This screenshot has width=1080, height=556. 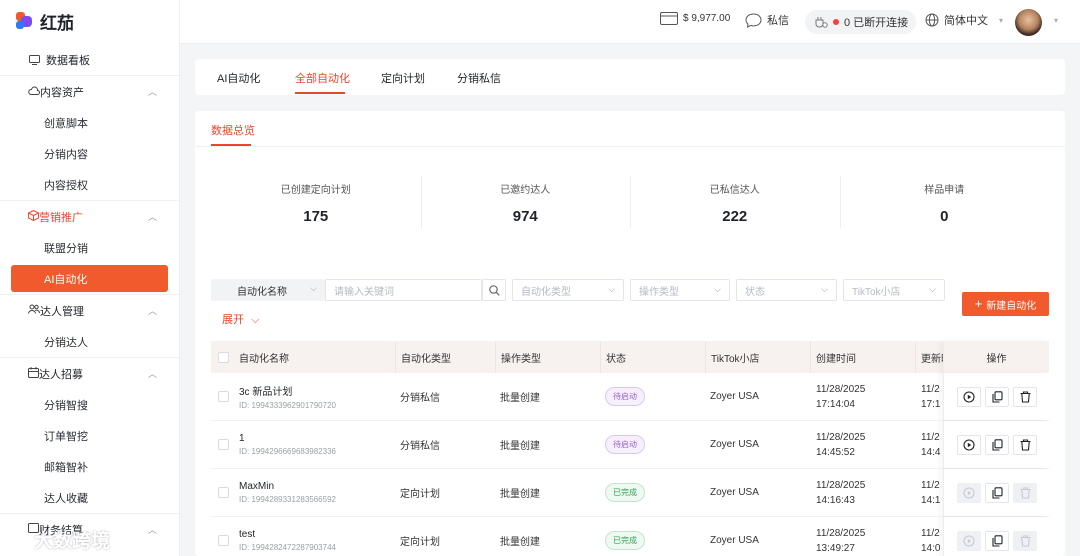 I want to click on field-select: 自动化名称 ⌵, so click(x=268, y=290).